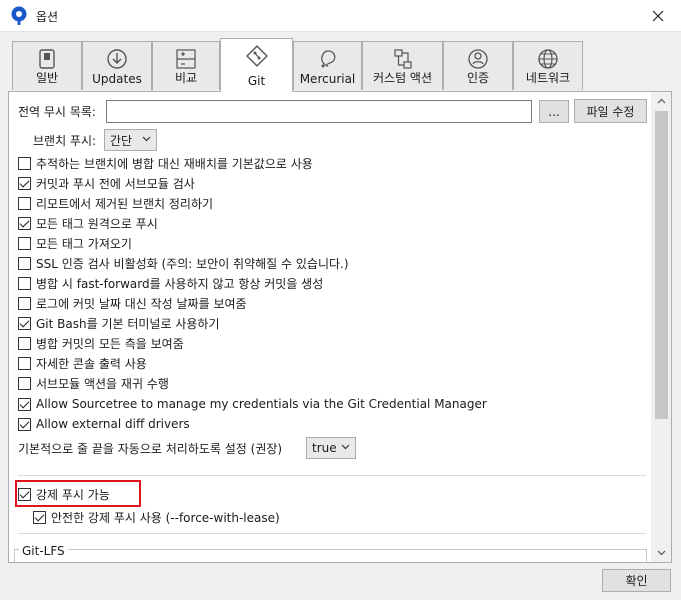  What do you see at coordinates (141, 303) in the screenshot?
I see `option-label: 로그에 커밋 날짜 대신 작성 날짜를 보여줌` at bounding box center [141, 303].